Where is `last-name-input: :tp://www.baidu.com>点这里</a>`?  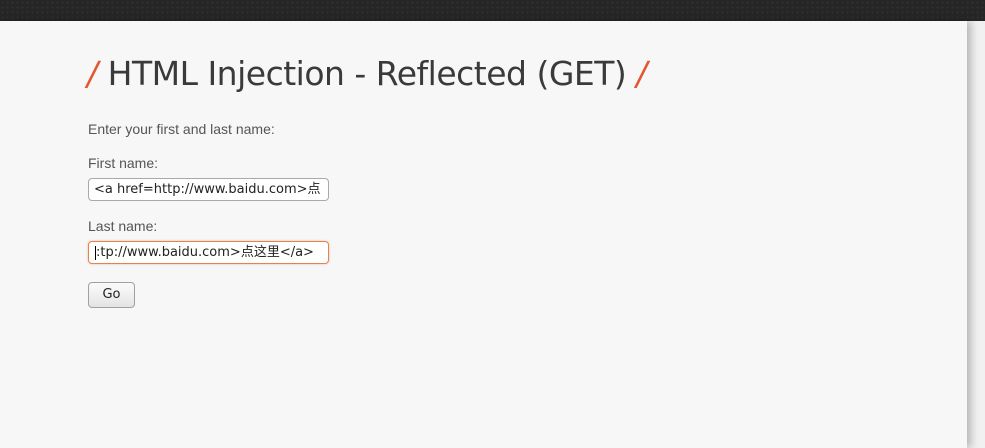
last-name-input: :tp://www.baidu.com>点这里</a> is located at coordinates (208, 252).